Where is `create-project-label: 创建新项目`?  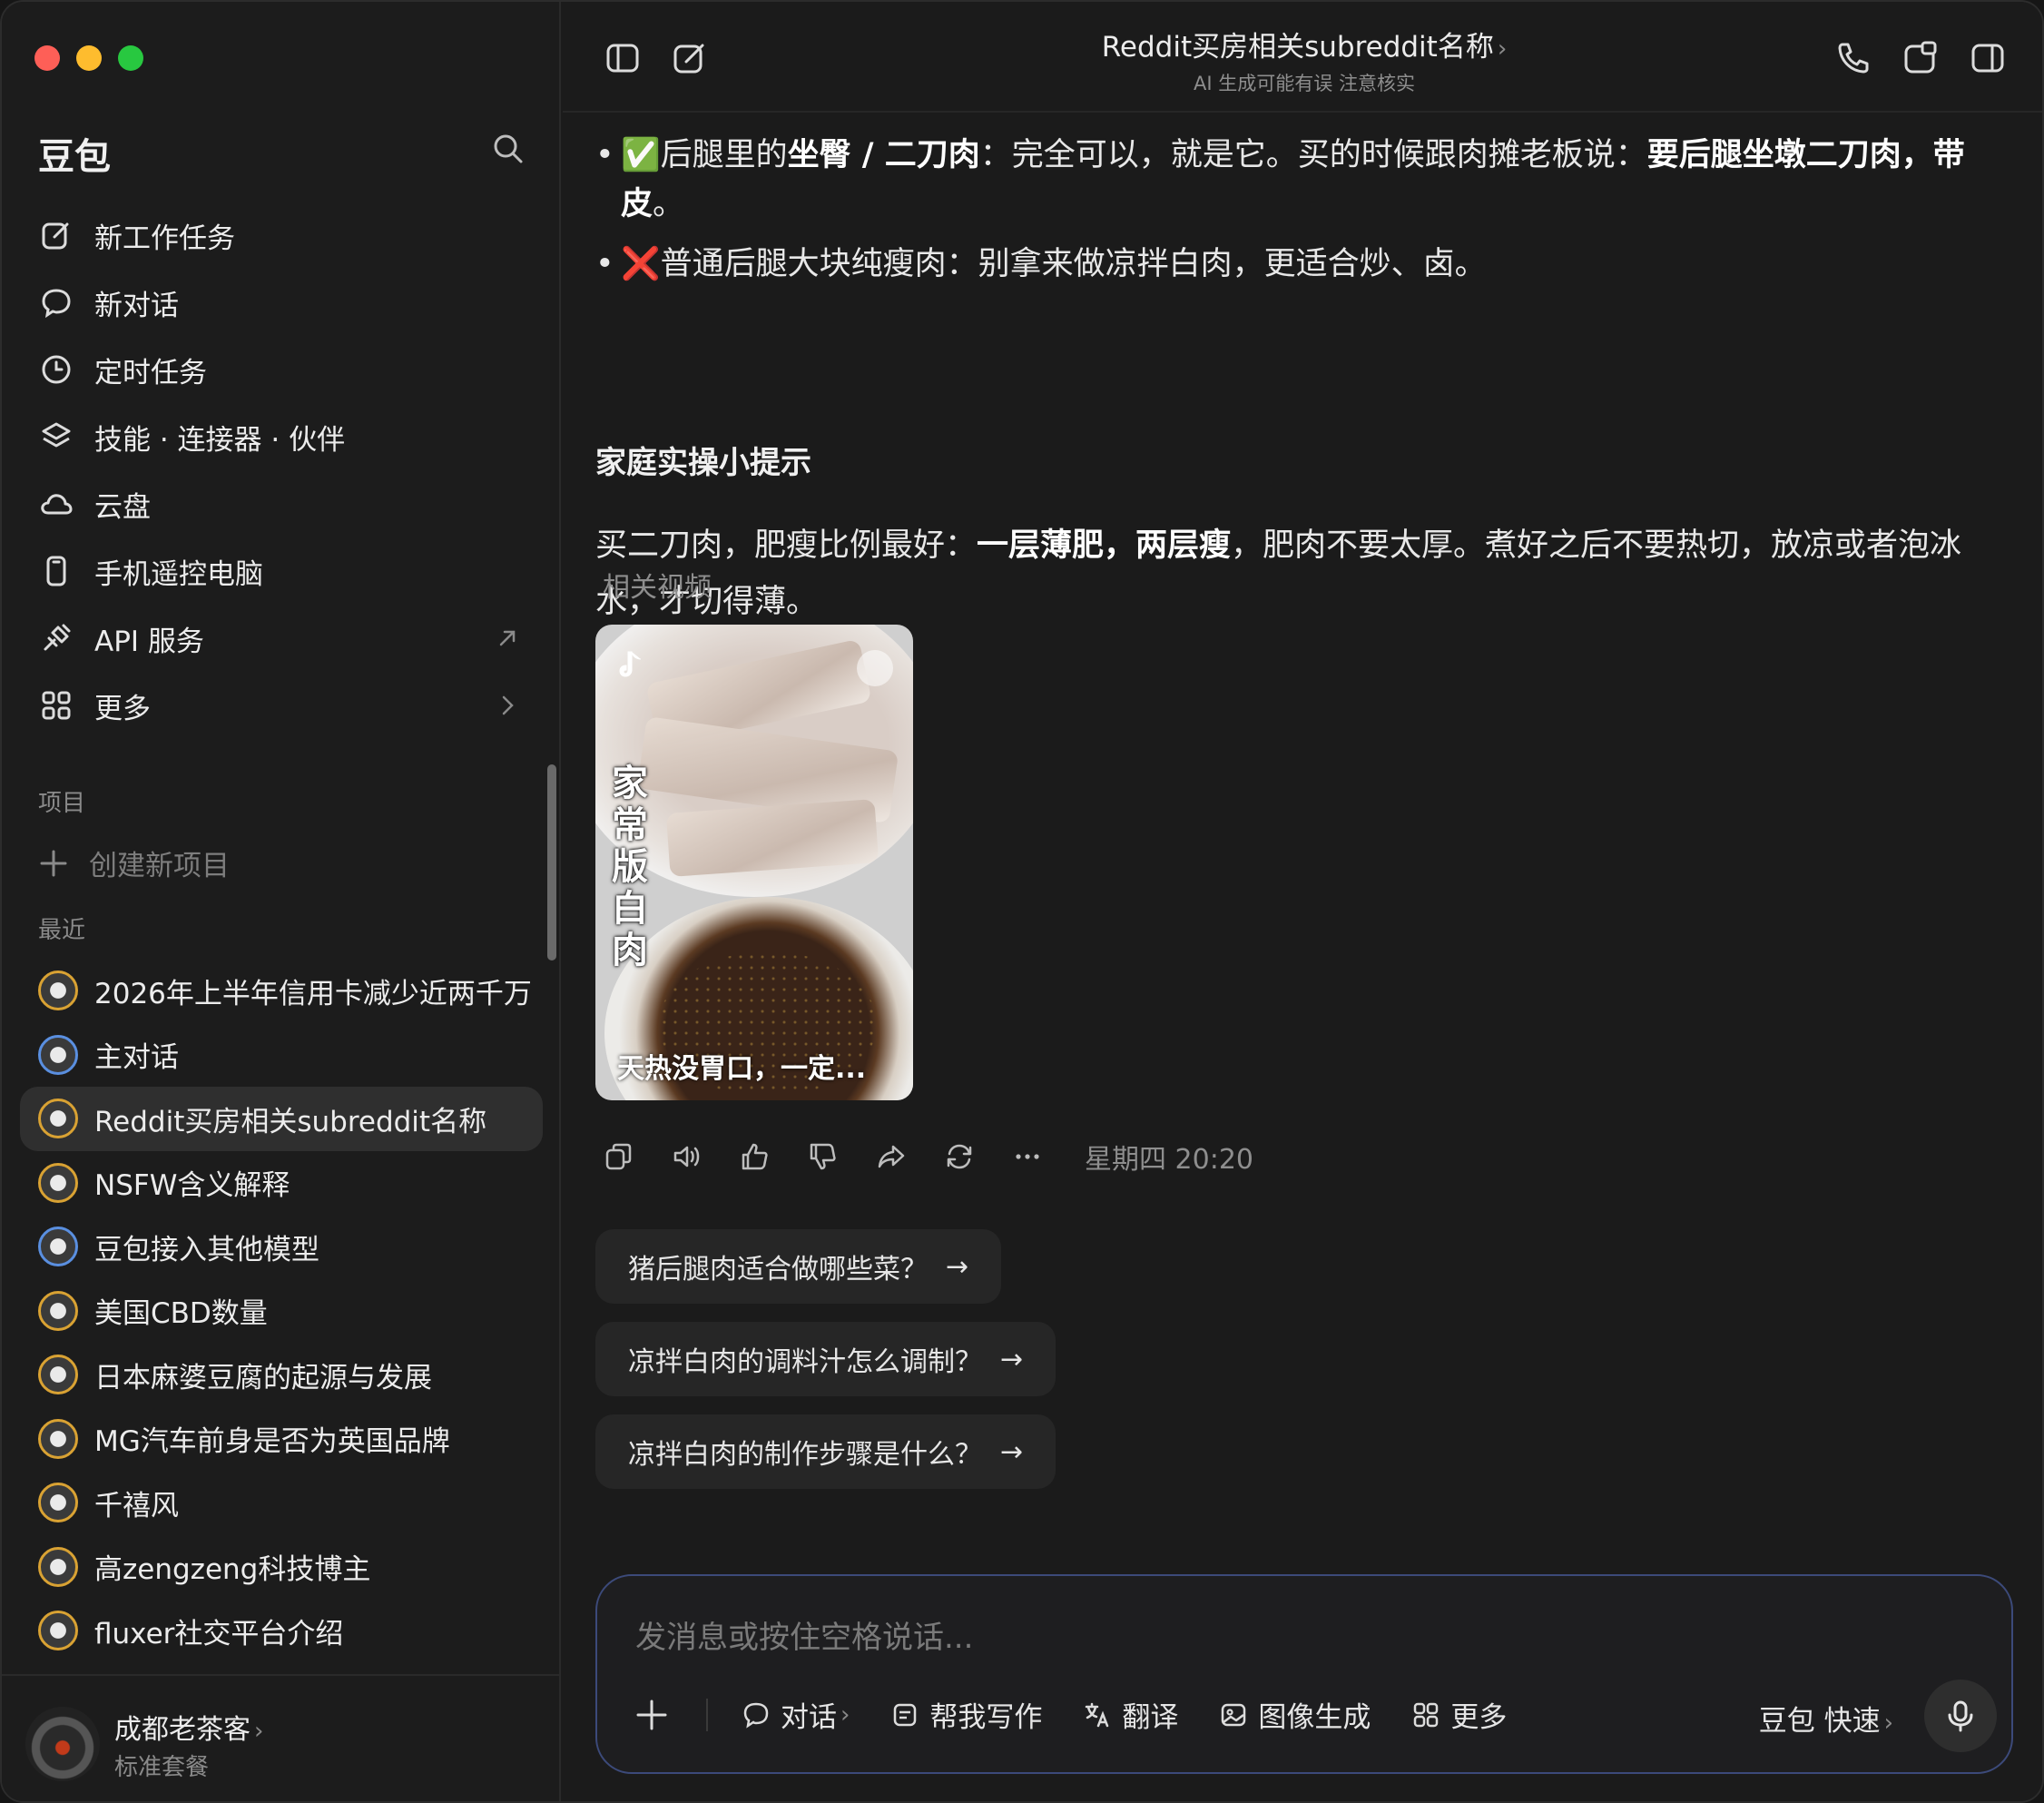
create-project-label: 创建新项目 is located at coordinates (159, 866).